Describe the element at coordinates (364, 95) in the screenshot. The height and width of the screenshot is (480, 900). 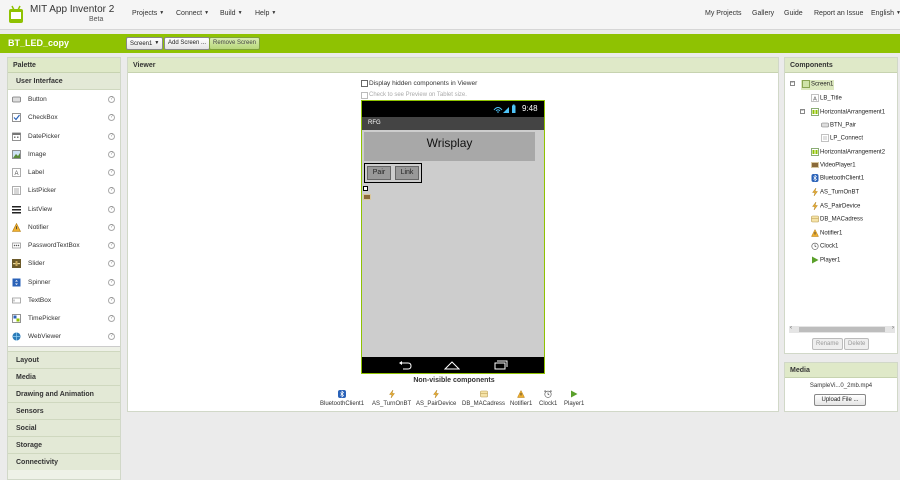
I see `tablet-preview-checkbox` at that location.